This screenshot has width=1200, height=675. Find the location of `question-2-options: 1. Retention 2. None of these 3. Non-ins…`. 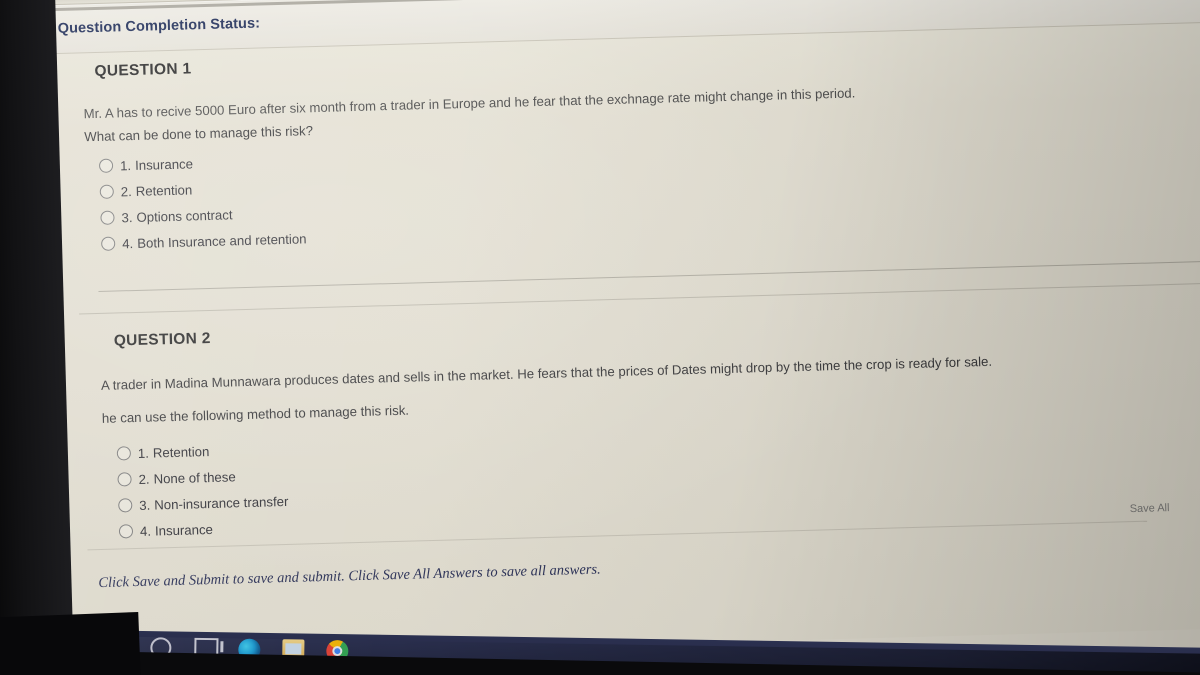

question-2-options: 1. Retention 2. None of these 3. Non-ins… is located at coordinates (203, 490).